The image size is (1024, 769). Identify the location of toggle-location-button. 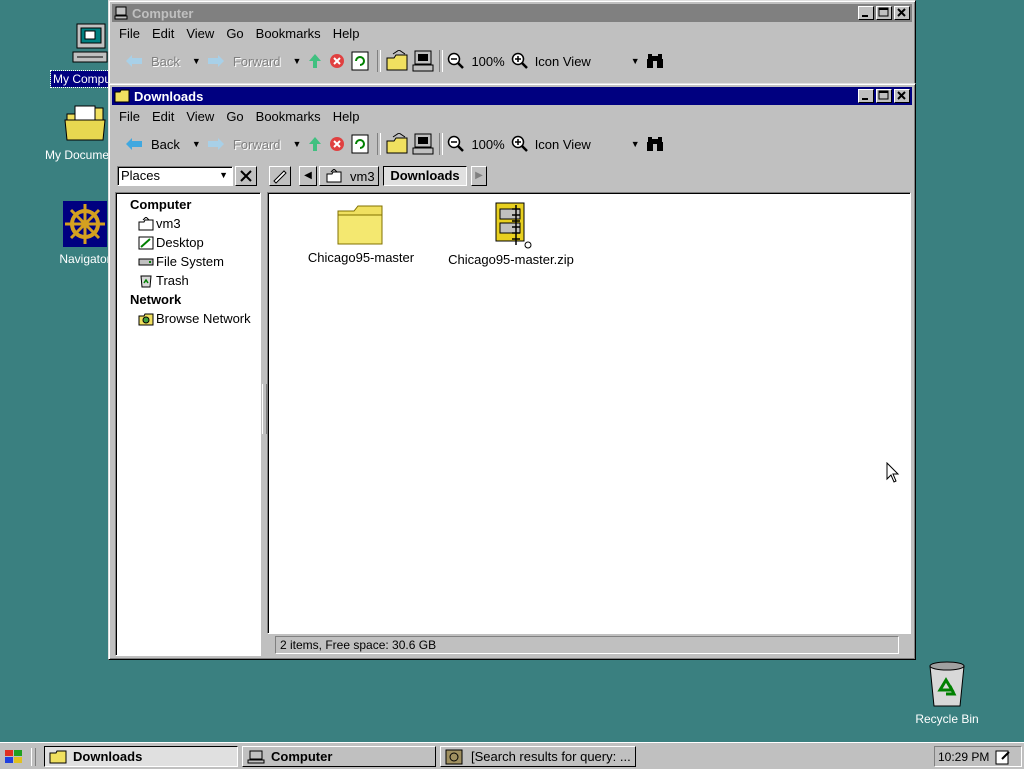
(280, 176).